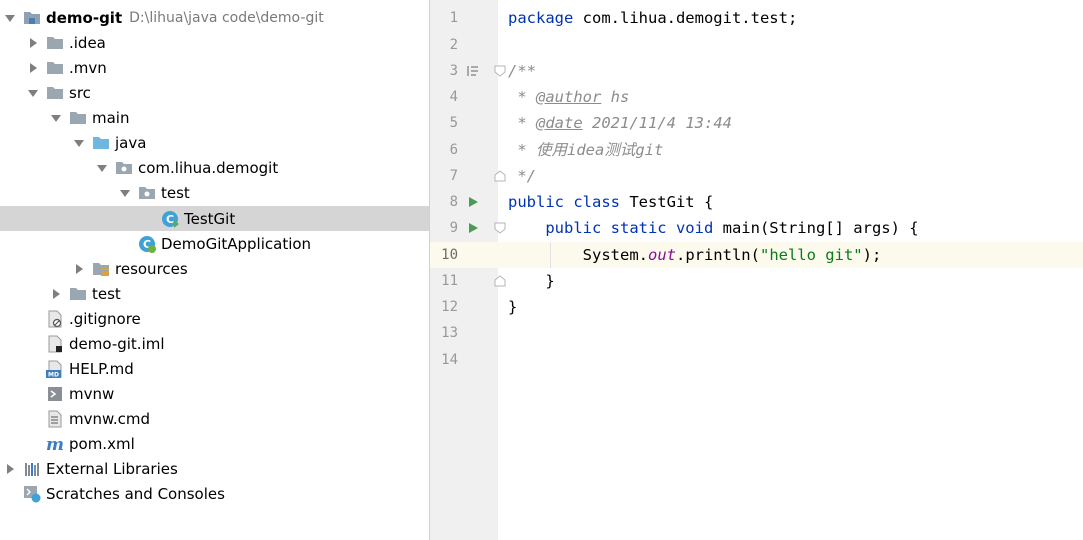  What do you see at coordinates (449, 333) in the screenshot?
I see `line-number: 13` at bounding box center [449, 333].